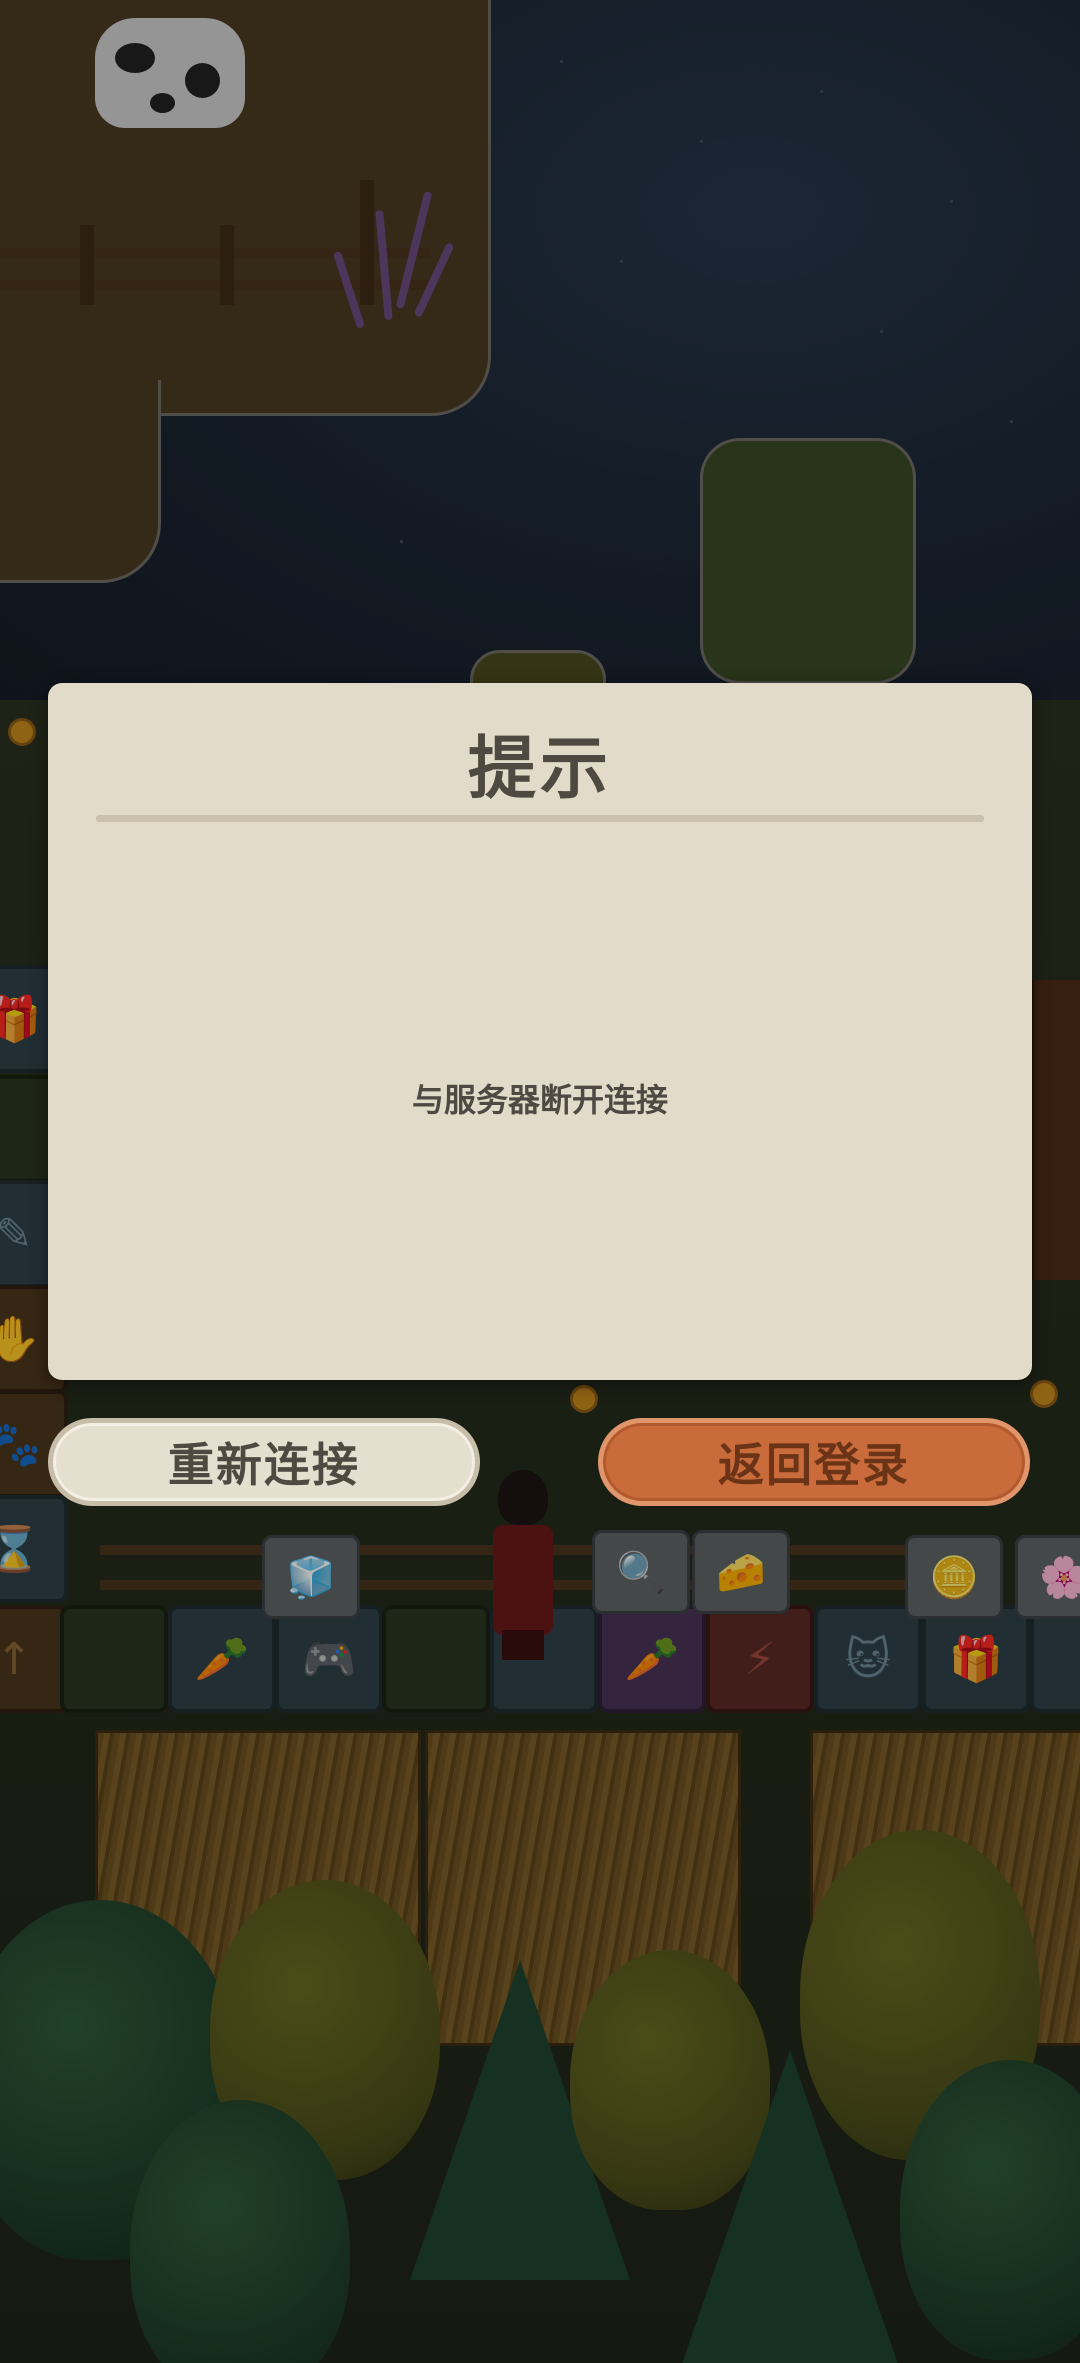 The height and width of the screenshot is (2363, 1080). Describe the element at coordinates (540, 818) in the screenshot. I see `dialog-divider` at that location.